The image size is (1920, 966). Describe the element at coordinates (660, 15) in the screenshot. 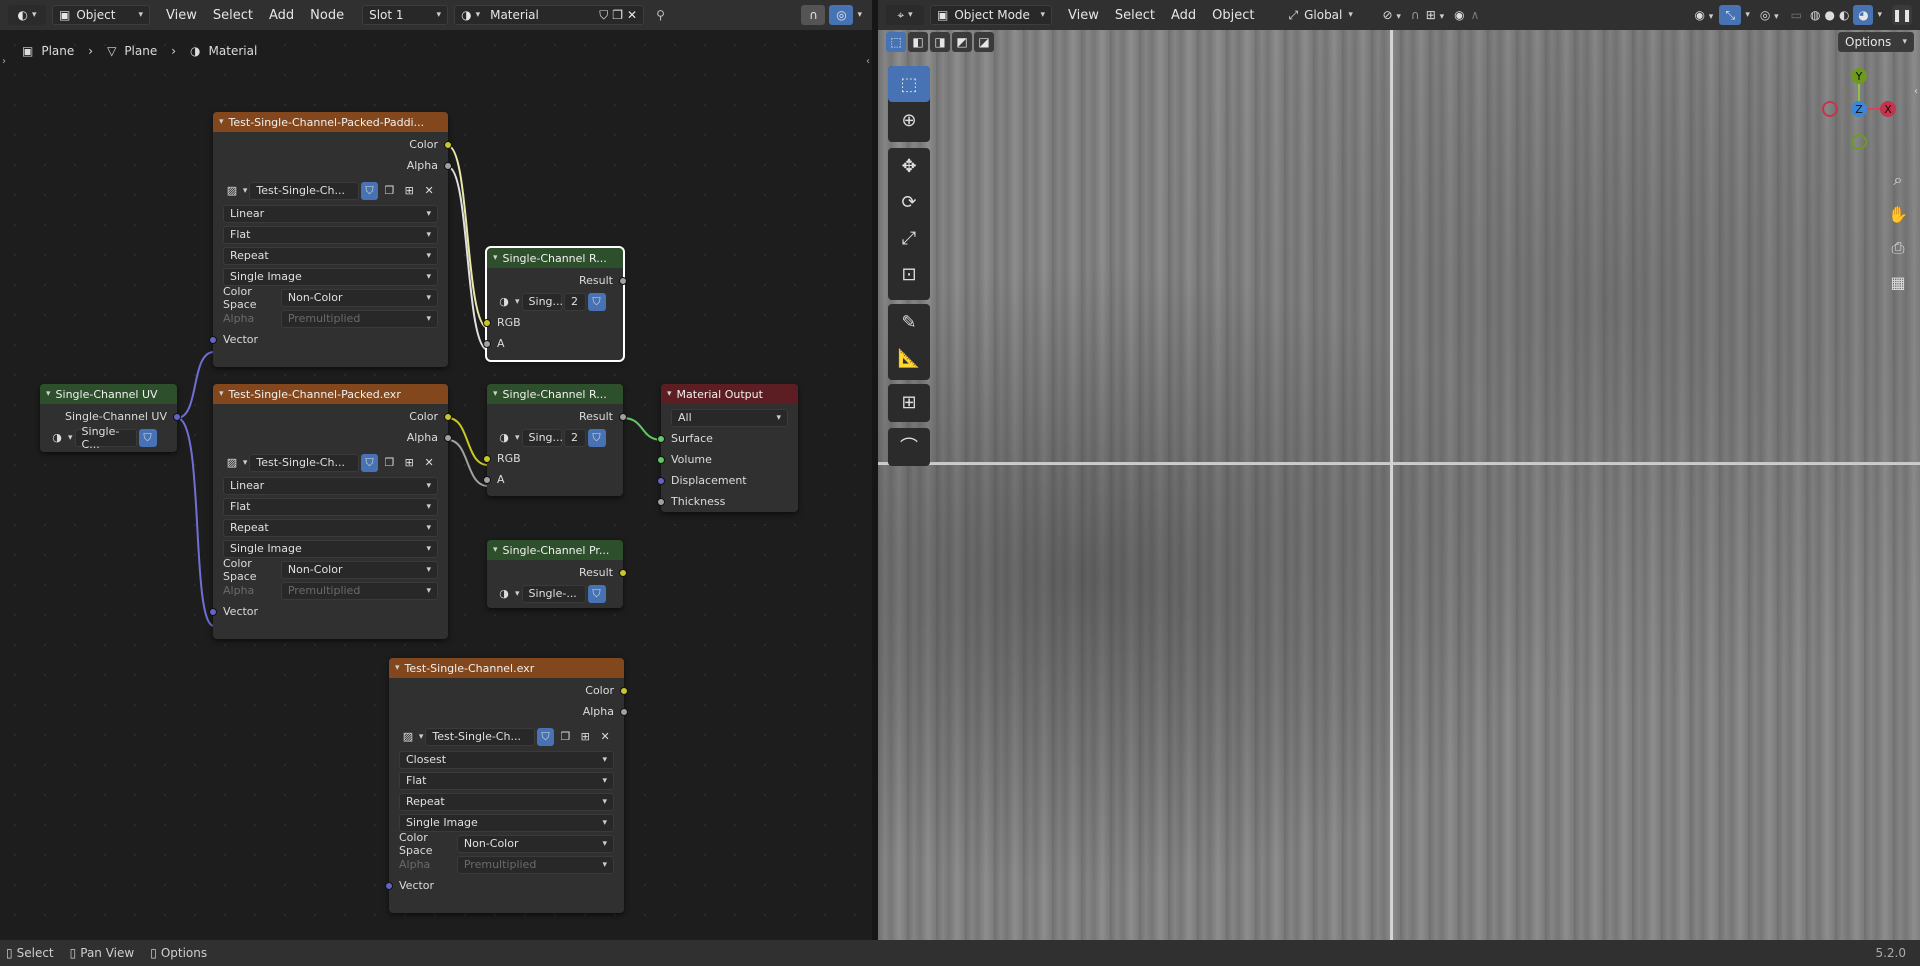

I see `pin-icon: ⚲` at that location.